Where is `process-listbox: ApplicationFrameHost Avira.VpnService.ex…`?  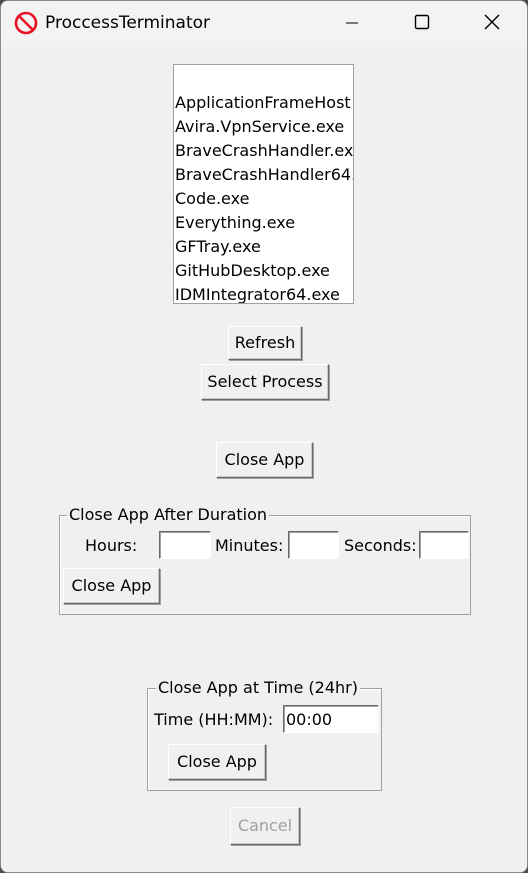 process-listbox: ApplicationFrameHost Avira.VpnService.ex… is located at coordinates (263, 184).